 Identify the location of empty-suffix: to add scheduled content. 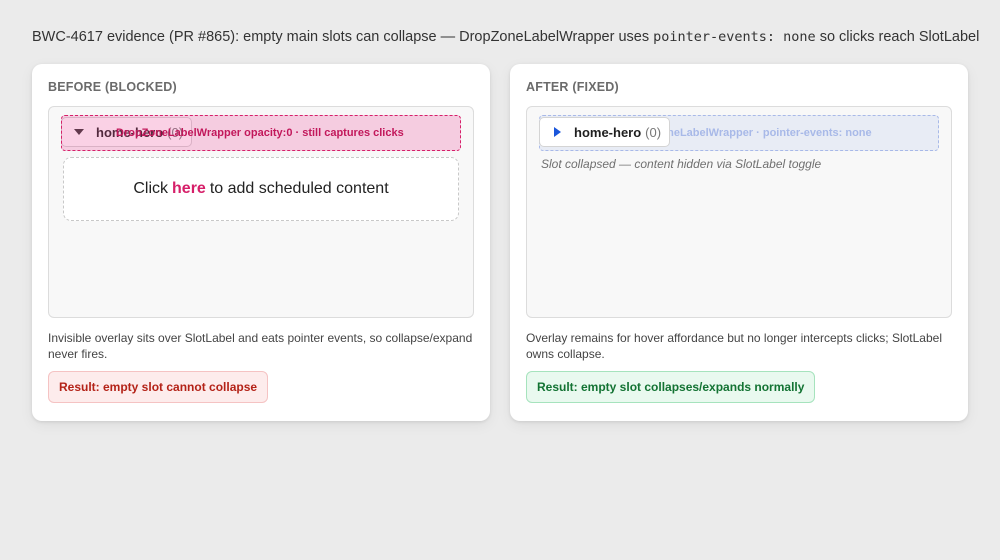
(299, 188).